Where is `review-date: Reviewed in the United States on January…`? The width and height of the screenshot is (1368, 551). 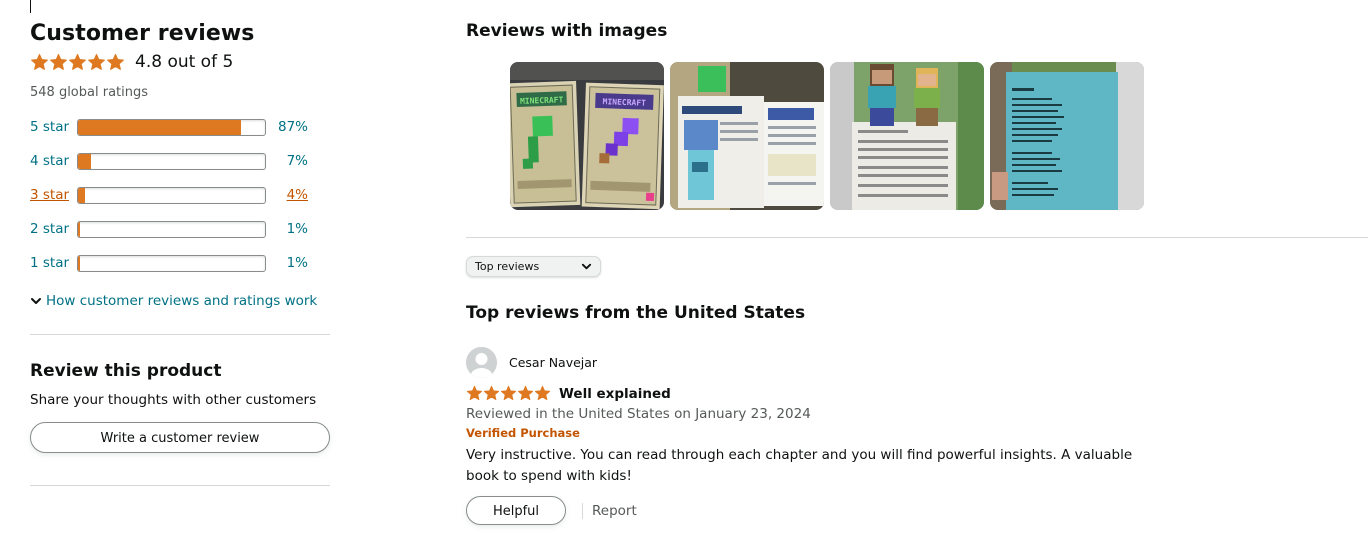 review-date: Reviewed in the United States on January… is located at coordinates (638, 414).